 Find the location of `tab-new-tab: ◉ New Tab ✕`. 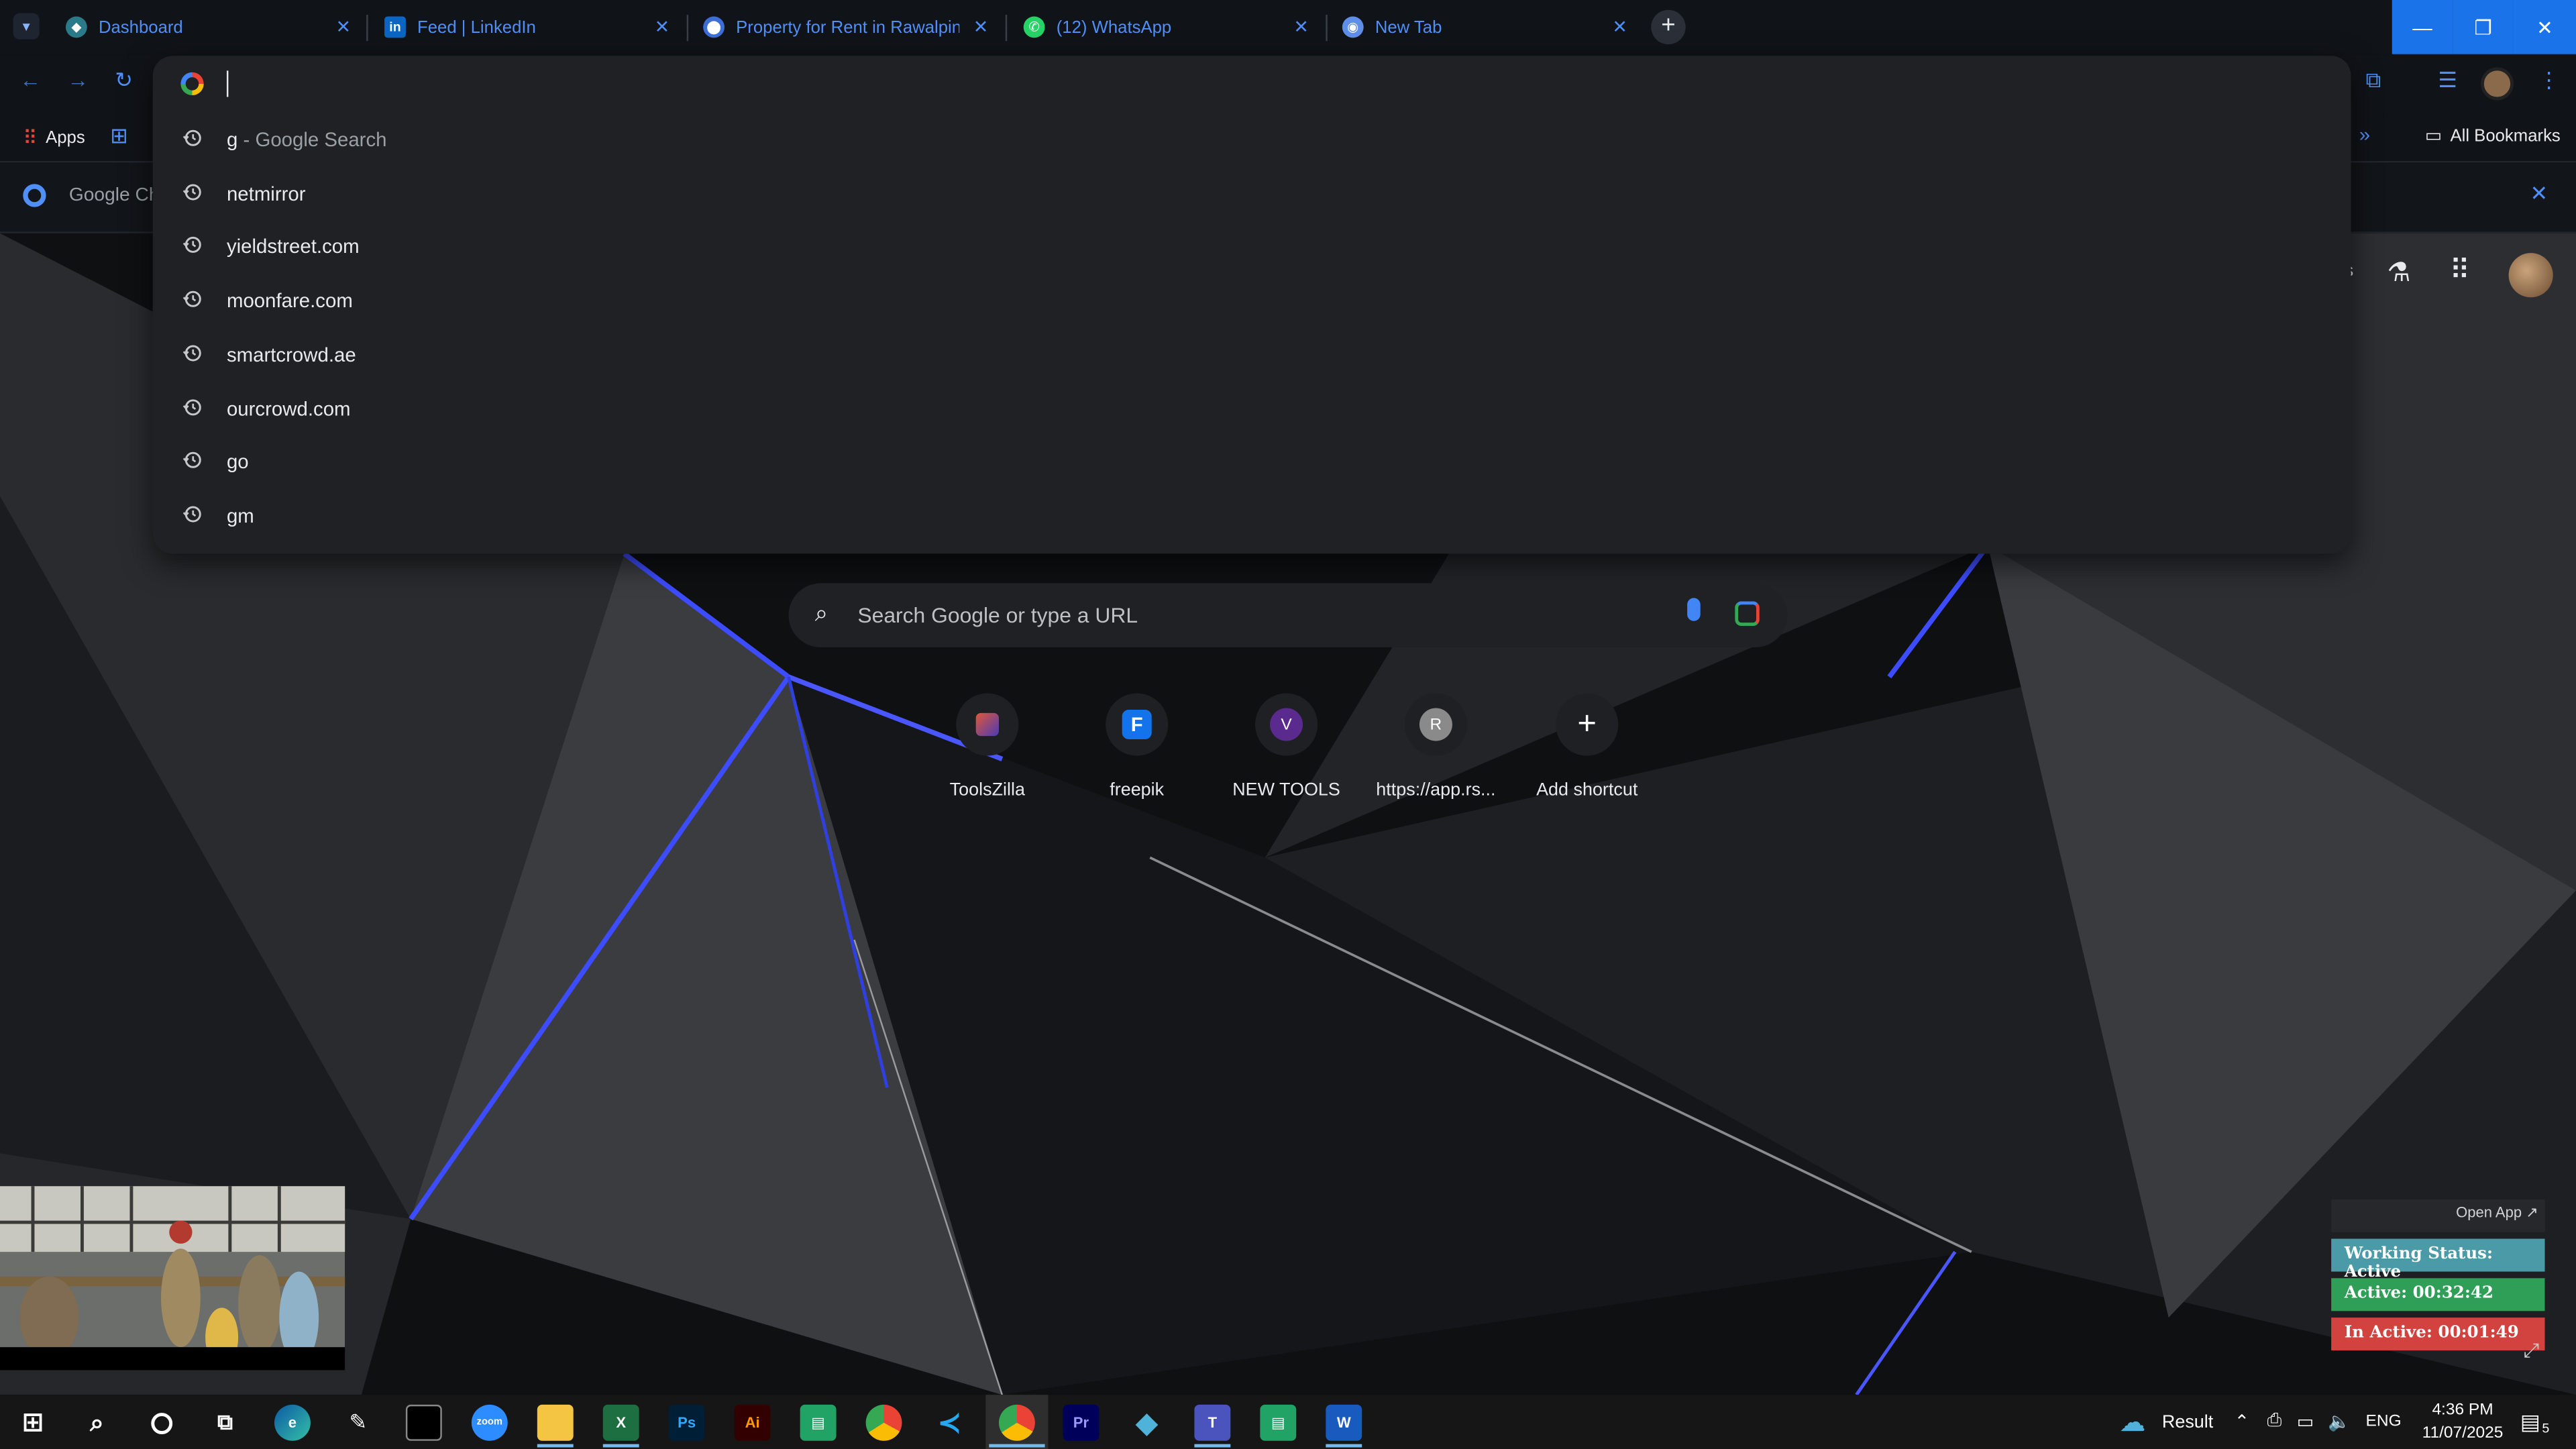

tab-new-tab: ◉ New Tab ✕ is located at coordinates (1486, 27).